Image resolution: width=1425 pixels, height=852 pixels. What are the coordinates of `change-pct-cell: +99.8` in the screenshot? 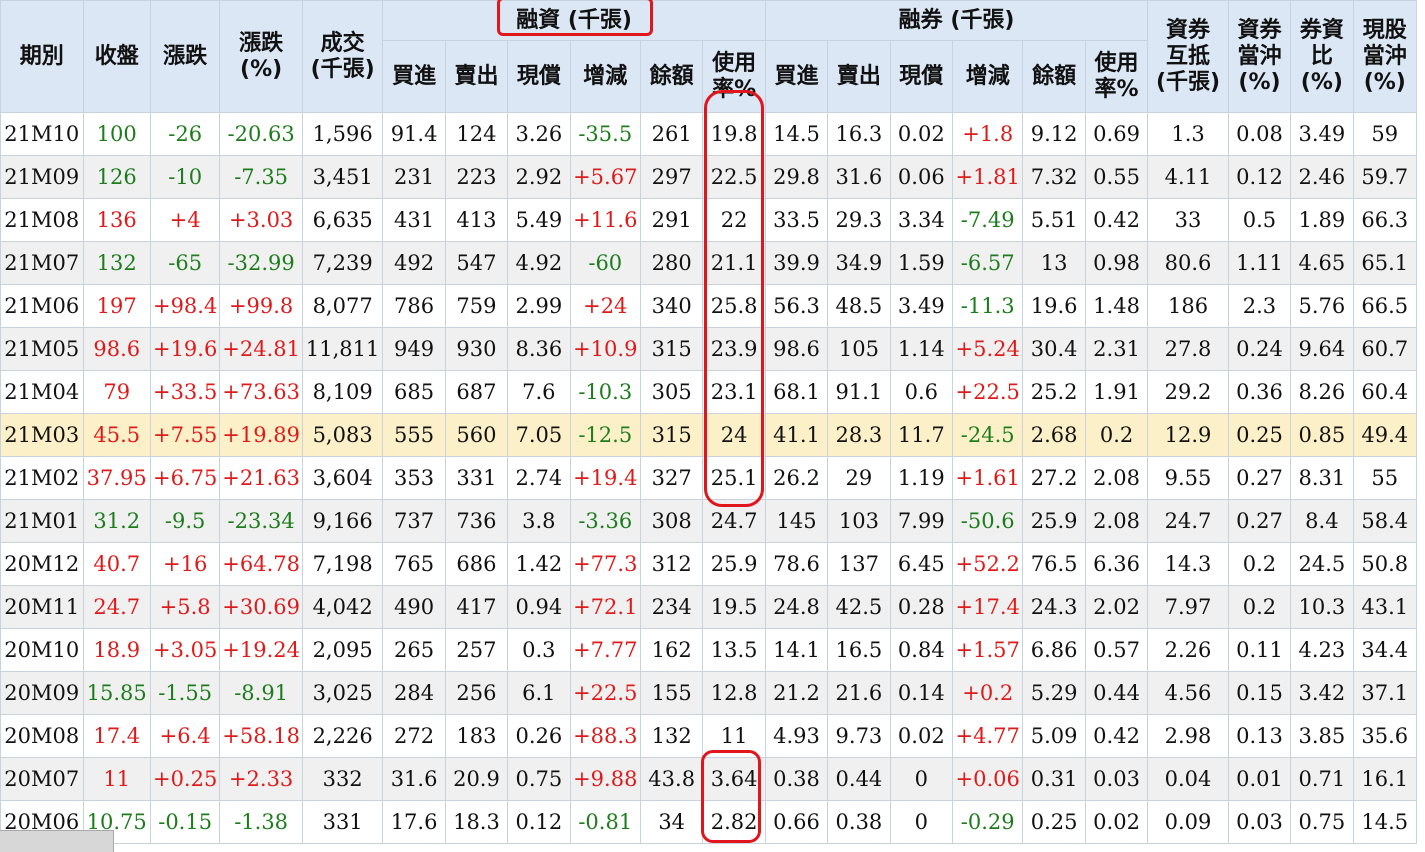 It's located at (261, 306).